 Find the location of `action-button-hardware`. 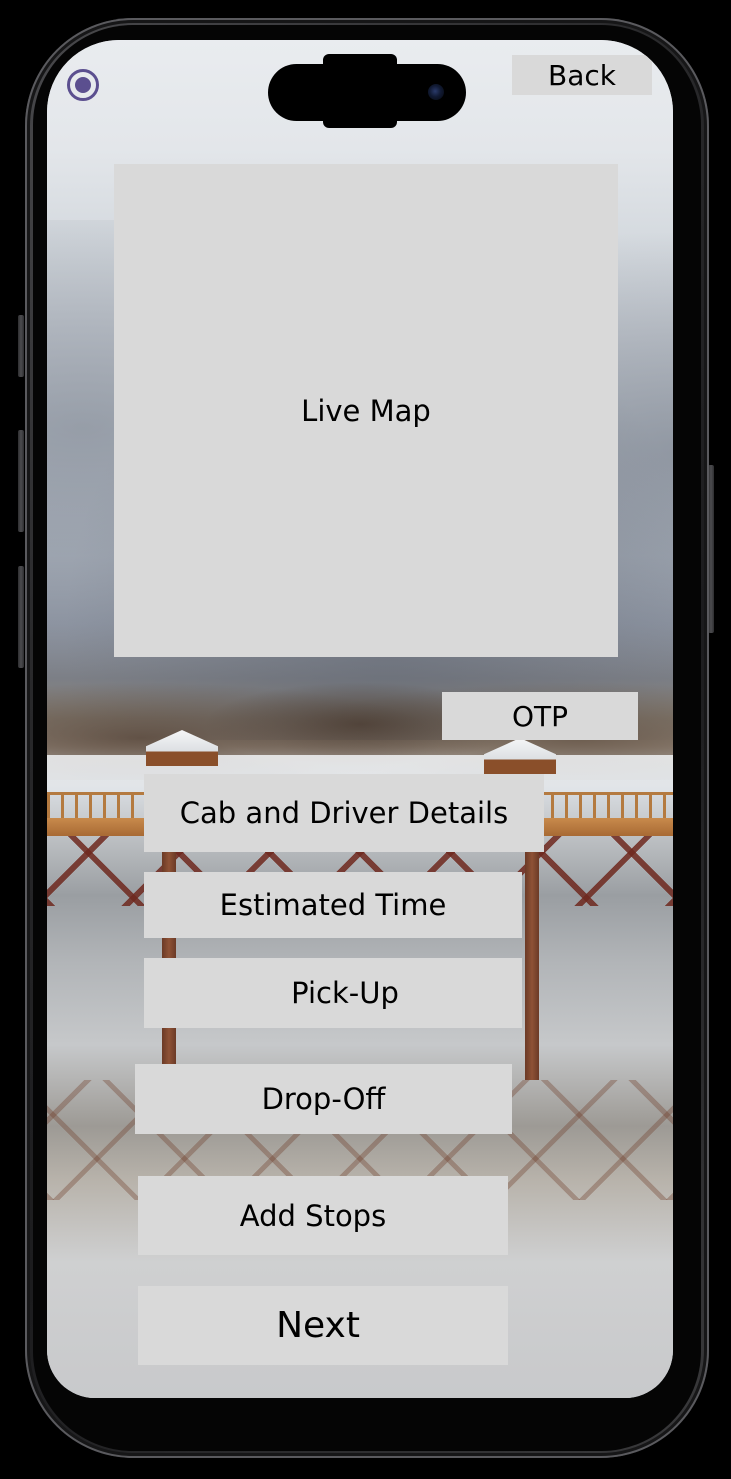

action-button-hardware is located at coordinates (21, 346).